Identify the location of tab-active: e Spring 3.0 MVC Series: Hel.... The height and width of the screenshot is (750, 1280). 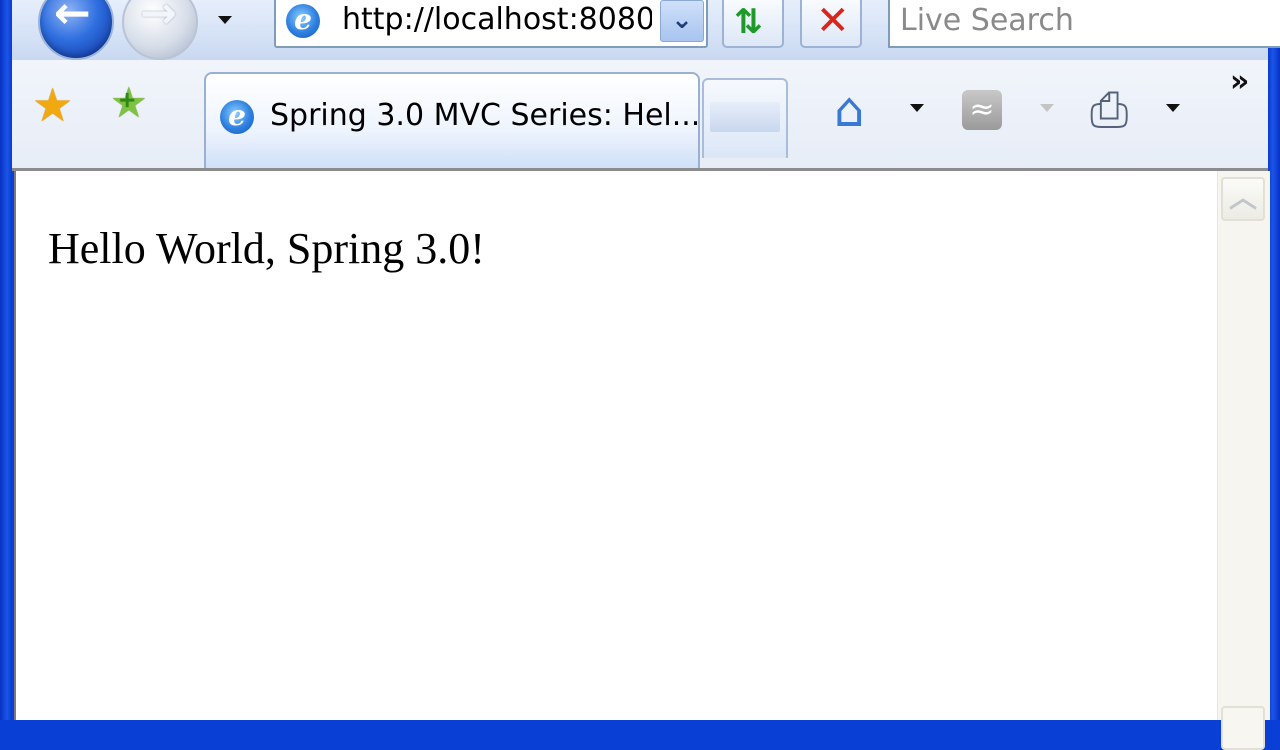
(452, 120).